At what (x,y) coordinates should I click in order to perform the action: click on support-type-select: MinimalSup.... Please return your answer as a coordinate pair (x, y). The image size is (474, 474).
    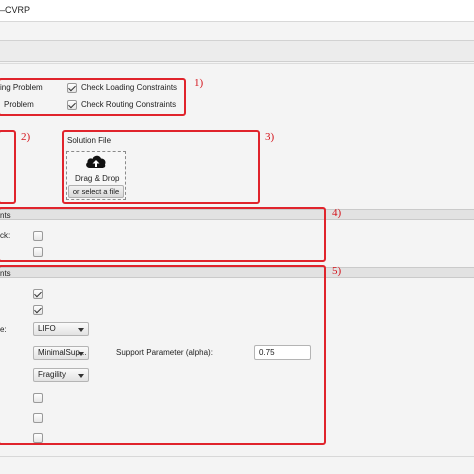
    Looking at the image, I should click on (61, 353).